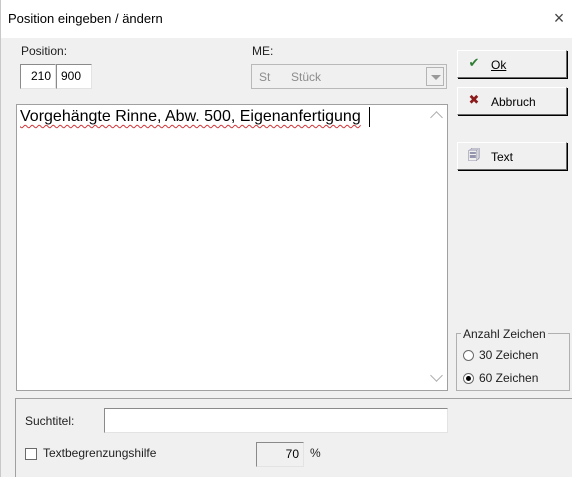  Describe the element at coordinates (306, 77) in the screenshot. I see `me-text: Stück` at that location.